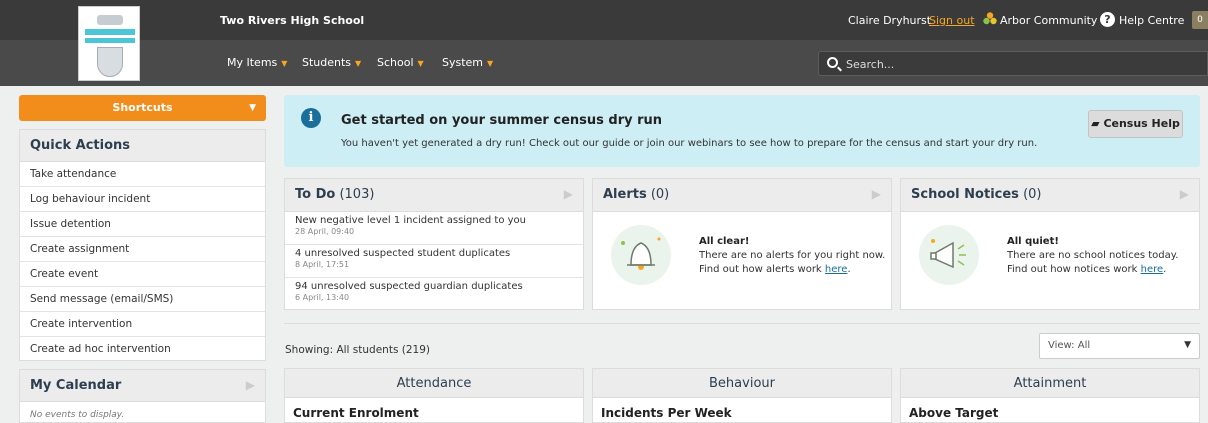 This screenshot has width=1208, height=423. Describe the element at coordinates (110, 20) in the screenshot. I see `logo-top` at that location.